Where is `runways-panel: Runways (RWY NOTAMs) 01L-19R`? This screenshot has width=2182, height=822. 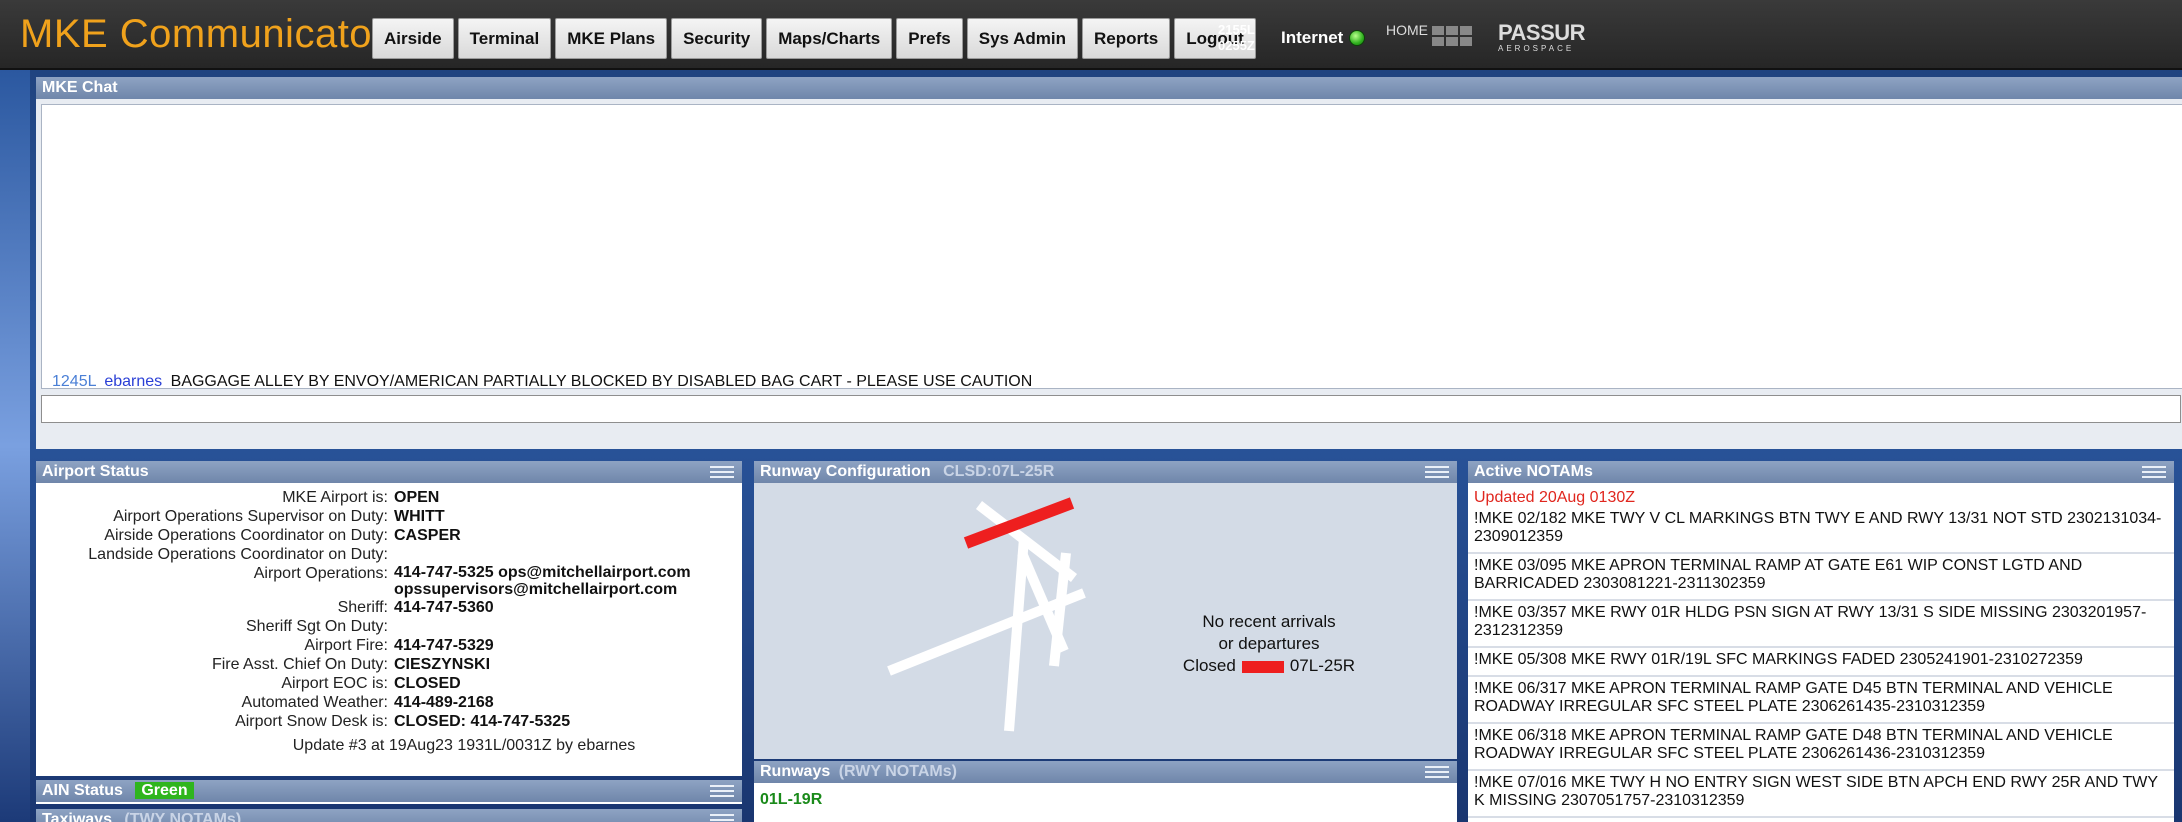
runways-panel: Runways (RWY NOTAMs) 01L-19R is located at coordinates (1105, 791).